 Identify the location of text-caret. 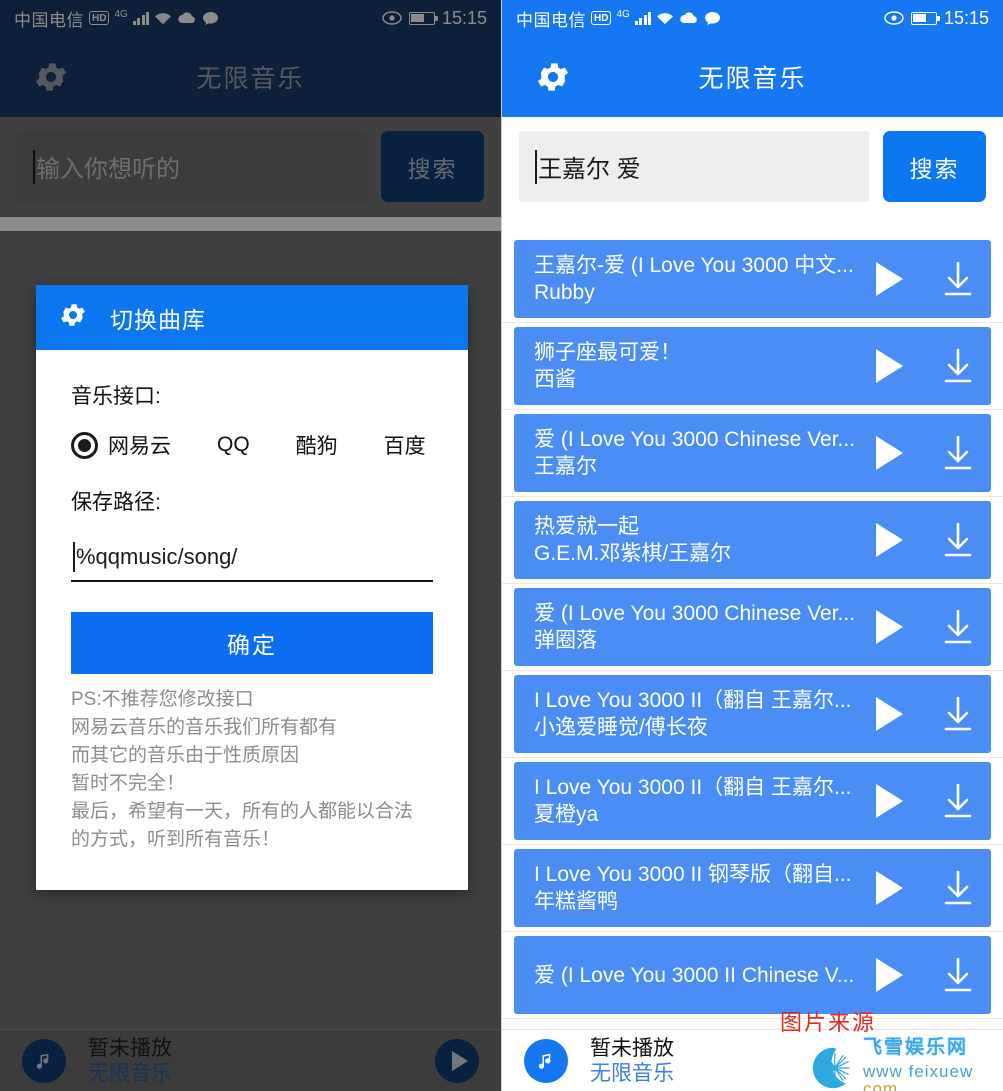
(74, 557).